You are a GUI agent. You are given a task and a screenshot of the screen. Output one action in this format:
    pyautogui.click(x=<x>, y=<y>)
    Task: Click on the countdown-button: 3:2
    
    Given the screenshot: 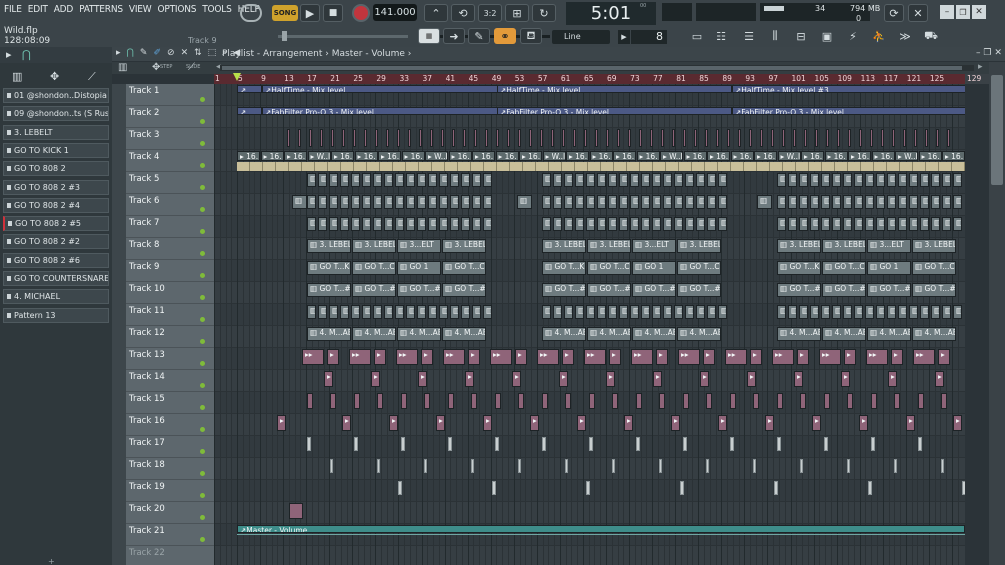 What is the action you would take?
    pyautogui.click(x=490, y=13)
    